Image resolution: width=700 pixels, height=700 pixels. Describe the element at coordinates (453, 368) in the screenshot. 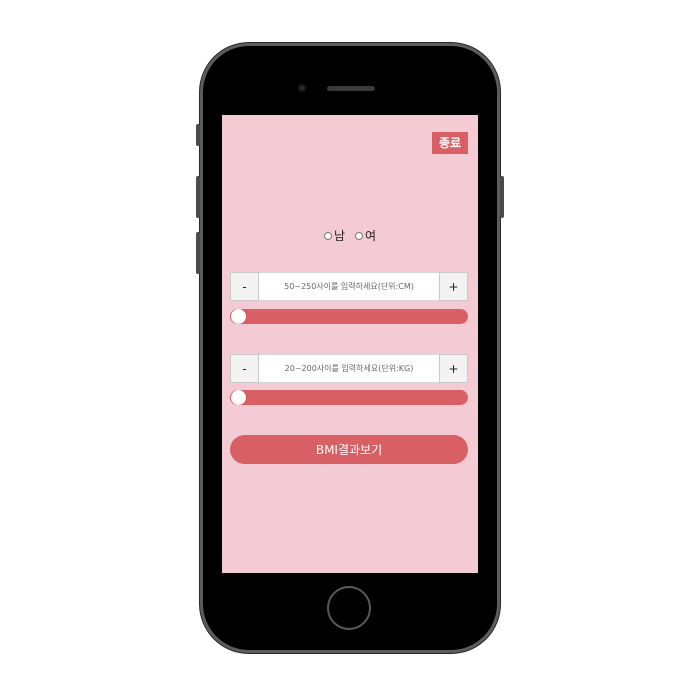

I see `weight-increment-button: +` at that location.